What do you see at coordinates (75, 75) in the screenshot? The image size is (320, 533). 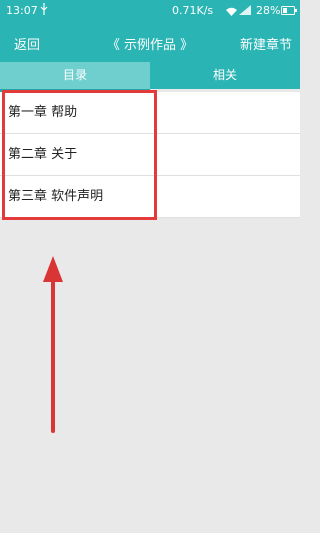 I see `tab-catalog: 目录` at bounding box center [75, 75].